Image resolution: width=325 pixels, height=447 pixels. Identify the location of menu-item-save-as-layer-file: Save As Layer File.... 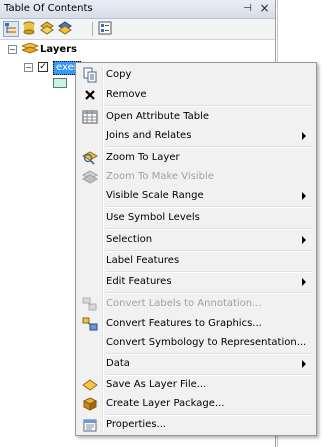
(196, 385).